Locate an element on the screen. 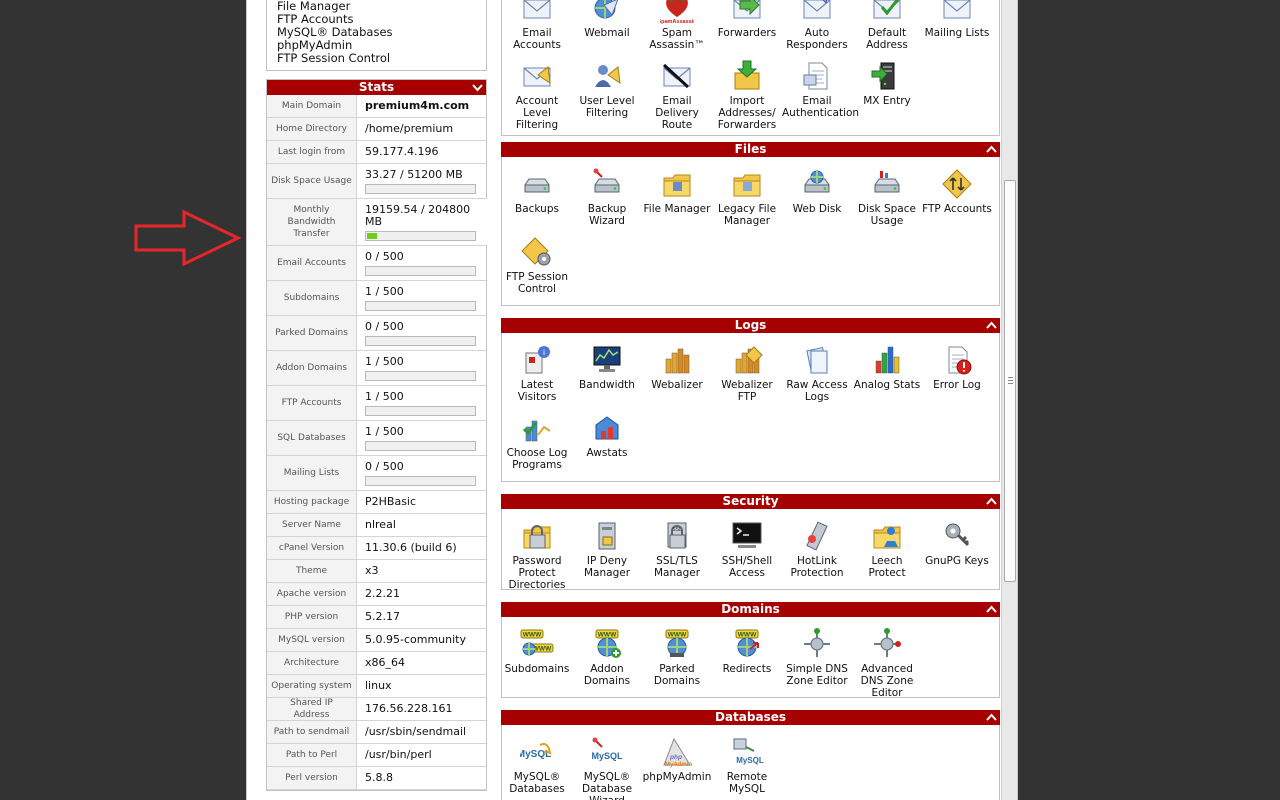 The width and height of the screenshot is (1280, 800). icon-label: Import Addresses/ Forwarders is located at coordinates (747, 113).